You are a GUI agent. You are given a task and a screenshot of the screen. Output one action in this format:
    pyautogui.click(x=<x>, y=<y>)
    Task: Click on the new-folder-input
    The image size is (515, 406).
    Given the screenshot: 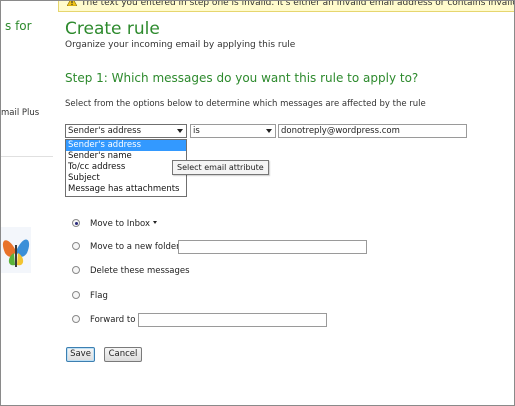 What is the action you would take?
    pyautogui.click(x=272, y=247)
    